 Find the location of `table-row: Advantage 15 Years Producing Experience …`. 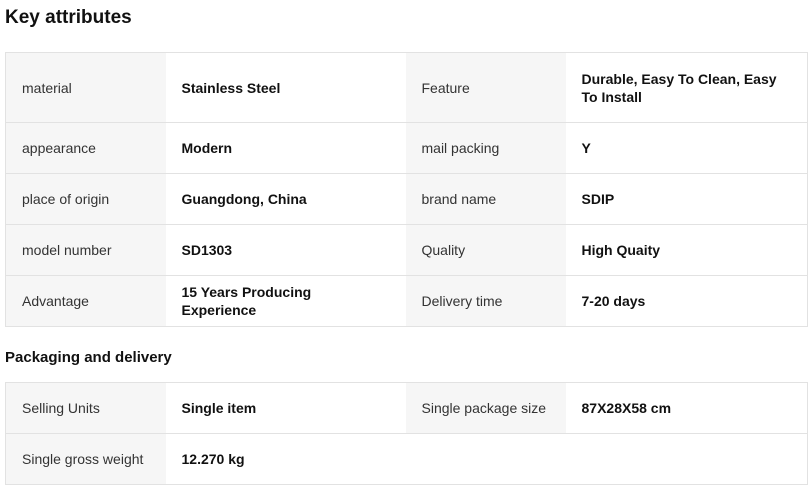

table-row: Advantage 15 Years Producing Experience … is located at coordinates (406, 301).